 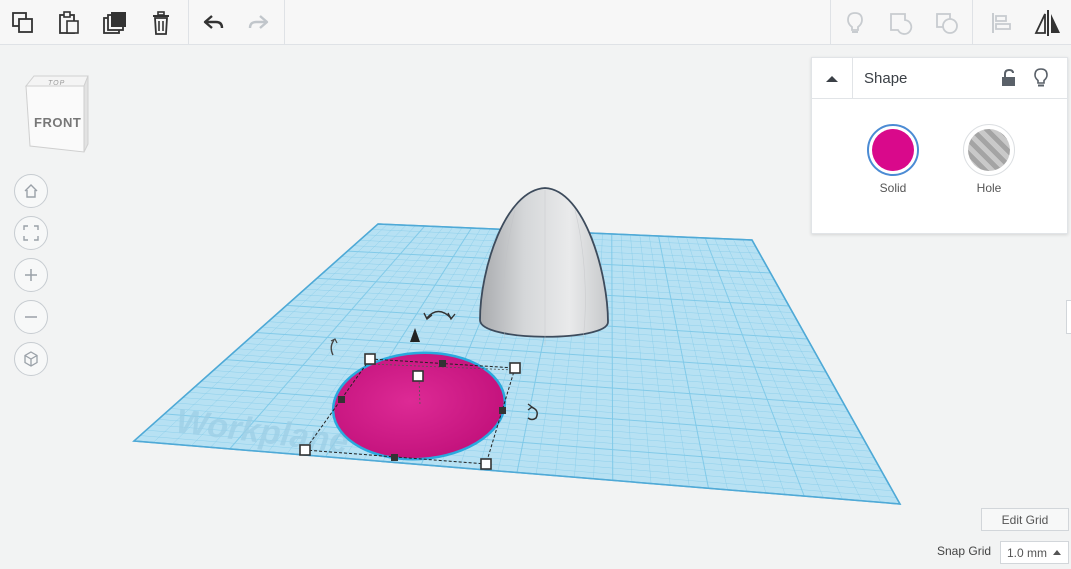 I want to click on solid-label: Solid, so click(x=893, y=188).